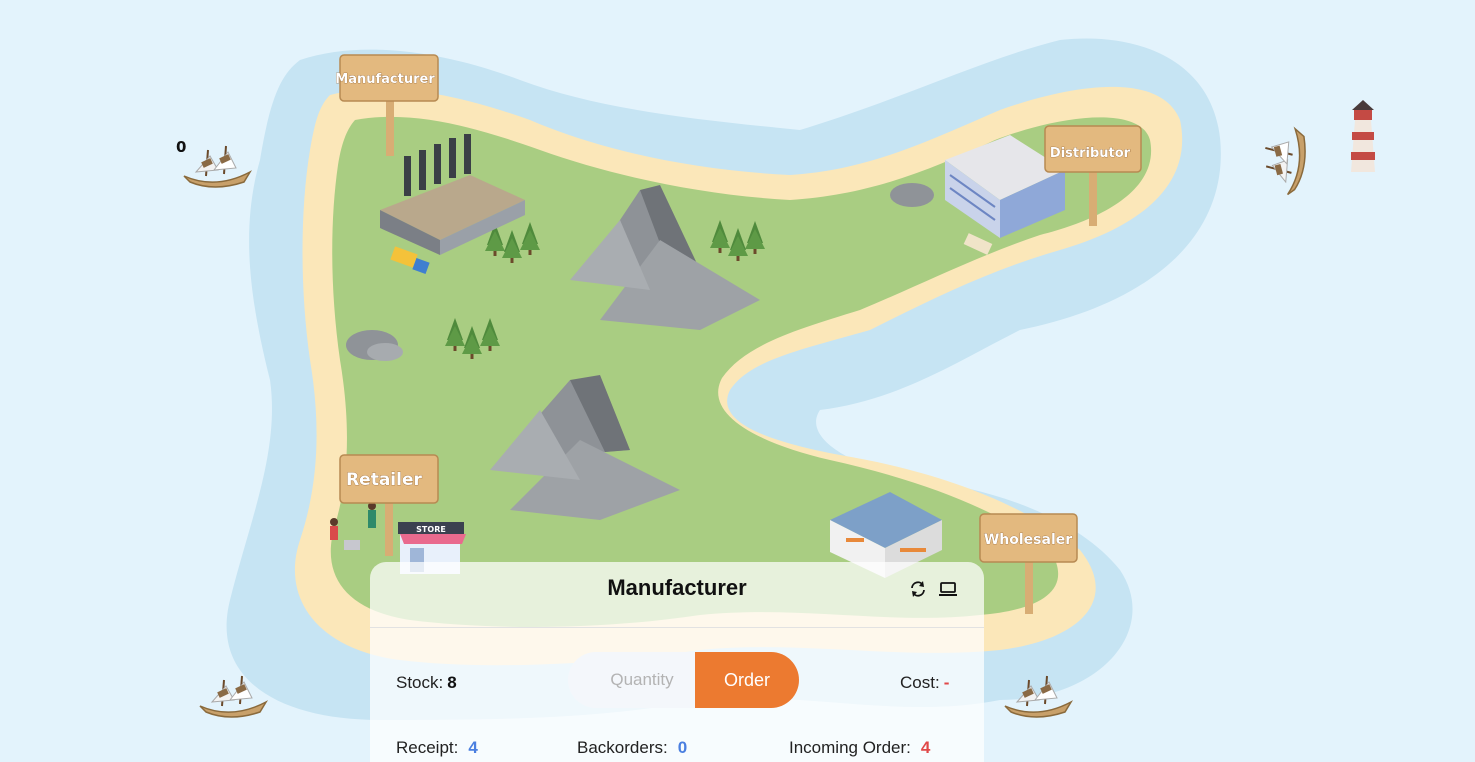 The image size is (1475, 762). What do you see at coordinates (677, 627) in the screenshot?
I see `panel-divider` at bounding box center [677, 627].